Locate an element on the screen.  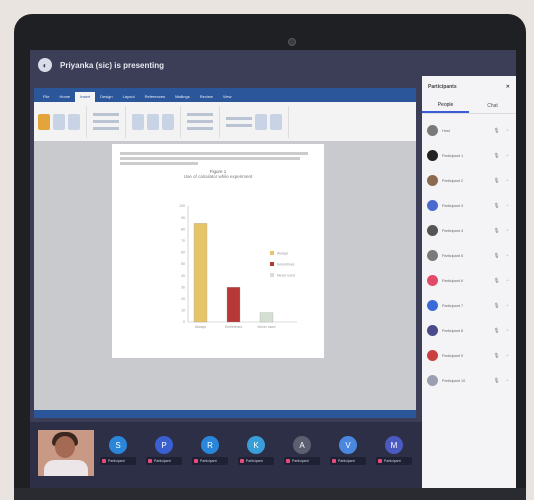
header-button is located at coordinates (200, 114).